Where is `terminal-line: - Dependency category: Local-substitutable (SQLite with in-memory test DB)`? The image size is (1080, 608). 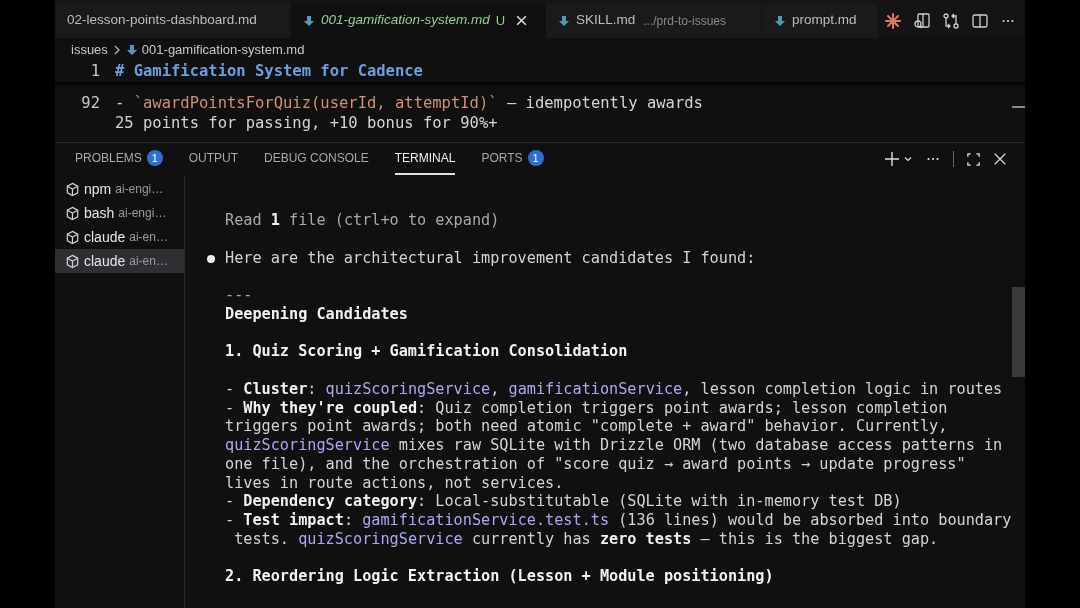
terminal-line: - Dependency category: Local-substitutable (SQLite with in-memory test DB) is located at coordinates (563, 501).